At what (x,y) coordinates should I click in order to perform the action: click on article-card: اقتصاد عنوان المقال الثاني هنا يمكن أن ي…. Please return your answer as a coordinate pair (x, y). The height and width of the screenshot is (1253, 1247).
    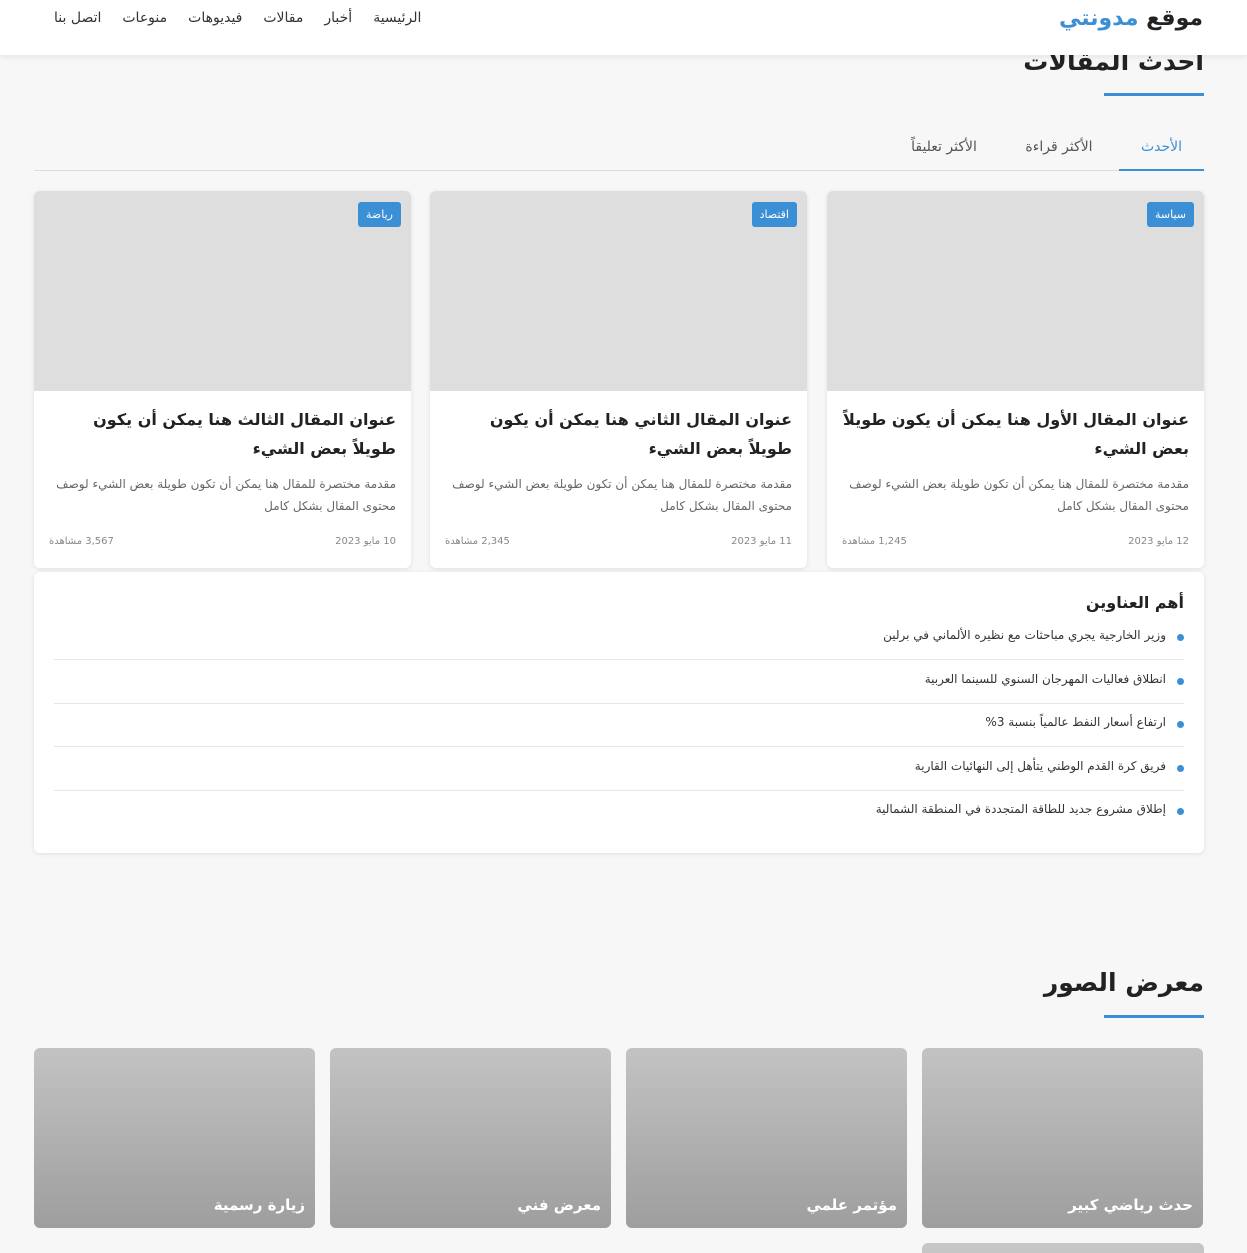
    Looking at the image, I should click on (618, 379).